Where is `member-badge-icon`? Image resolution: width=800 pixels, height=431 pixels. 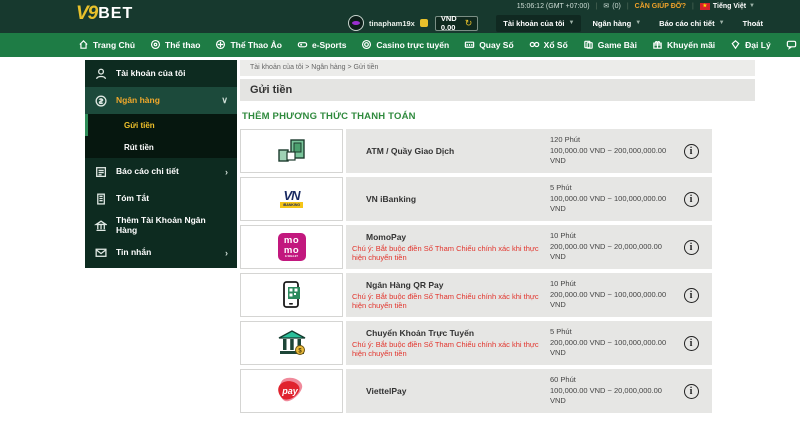
member-badge-icon is located at coordinates (423, 23).